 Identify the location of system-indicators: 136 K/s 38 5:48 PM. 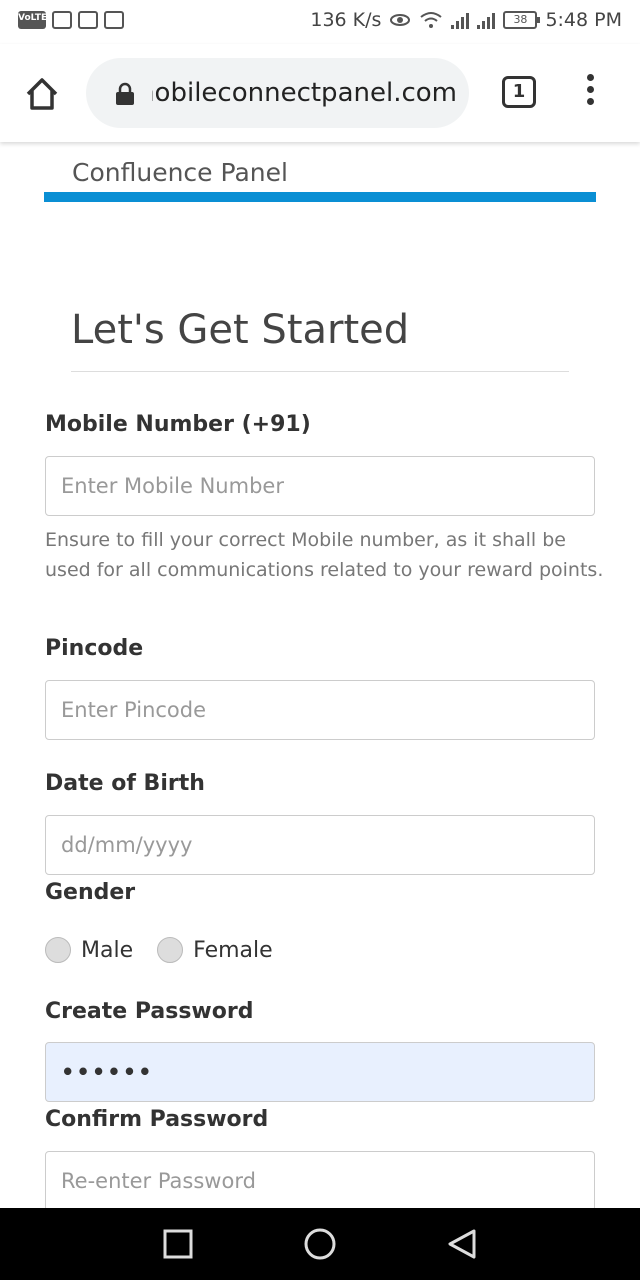
(466, 20).